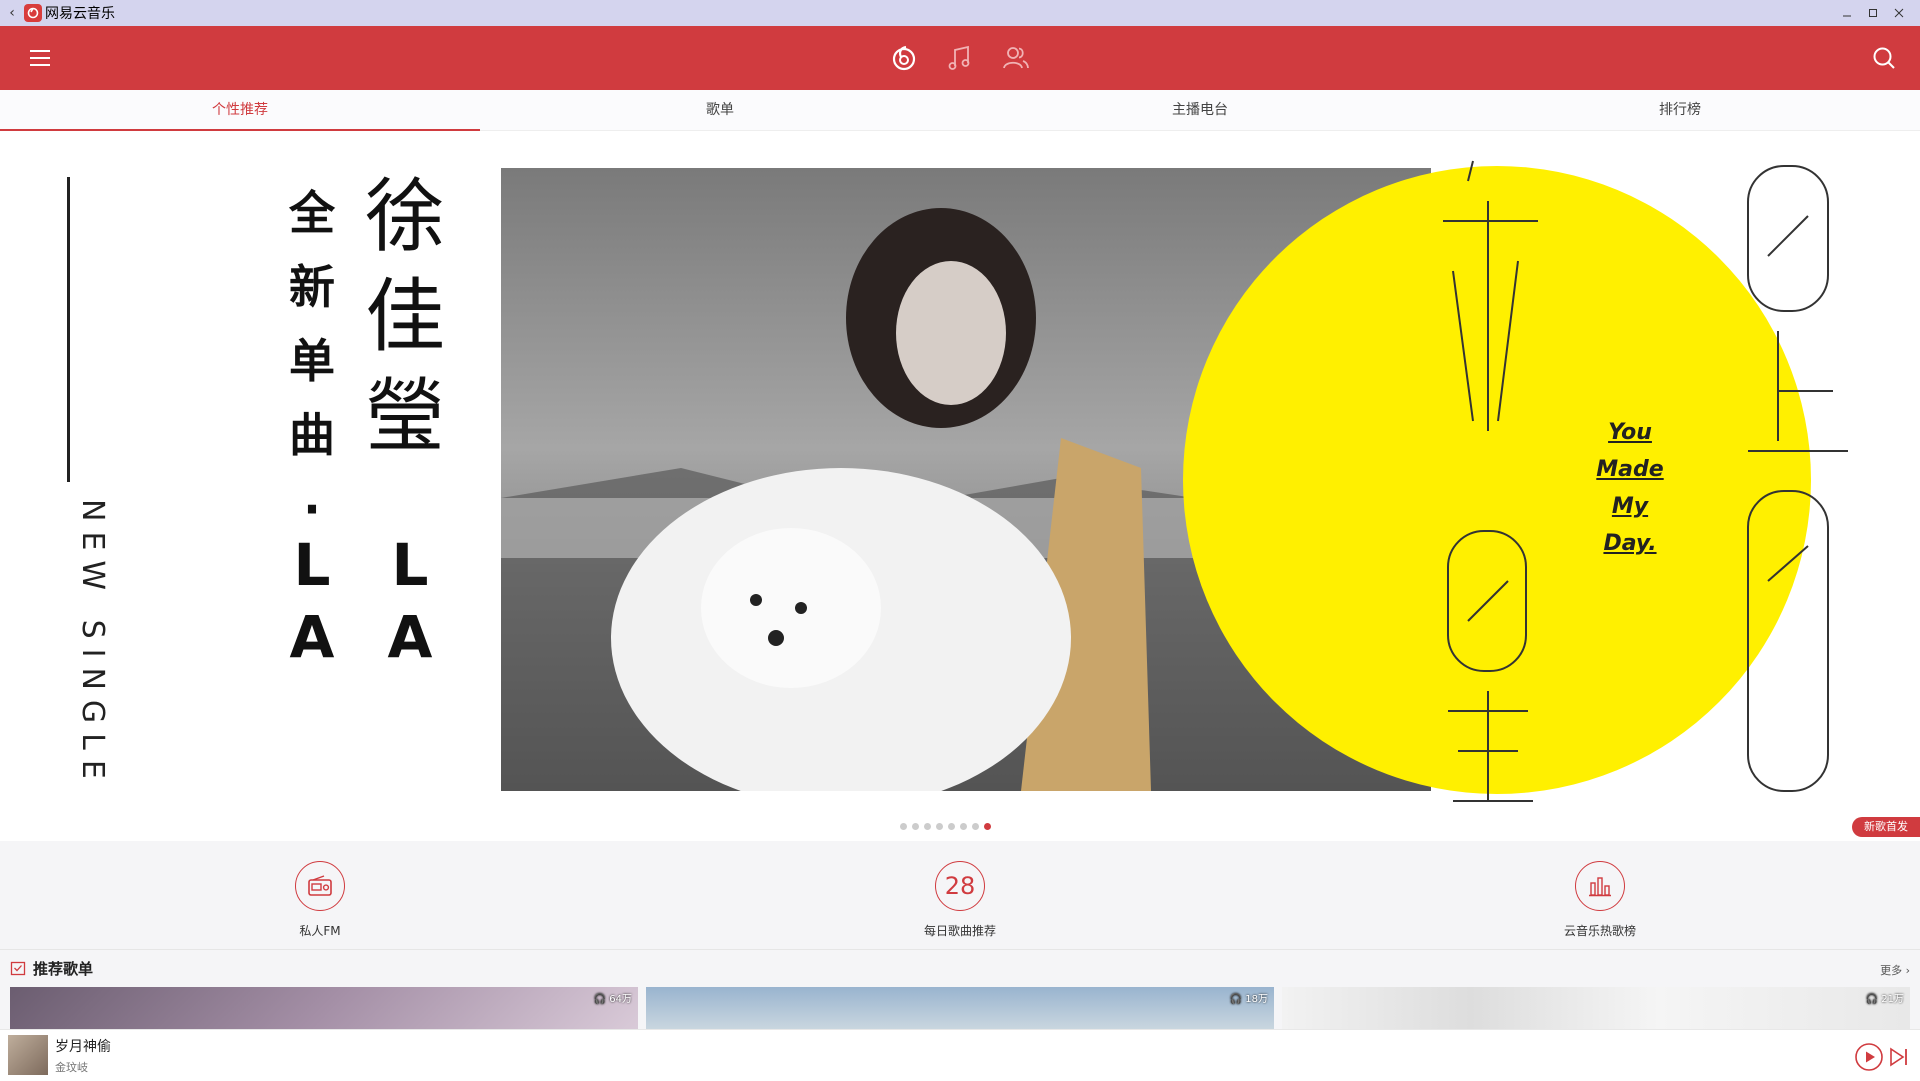  I want to click on play-count: 🎧 21万, so click(1884, 999).